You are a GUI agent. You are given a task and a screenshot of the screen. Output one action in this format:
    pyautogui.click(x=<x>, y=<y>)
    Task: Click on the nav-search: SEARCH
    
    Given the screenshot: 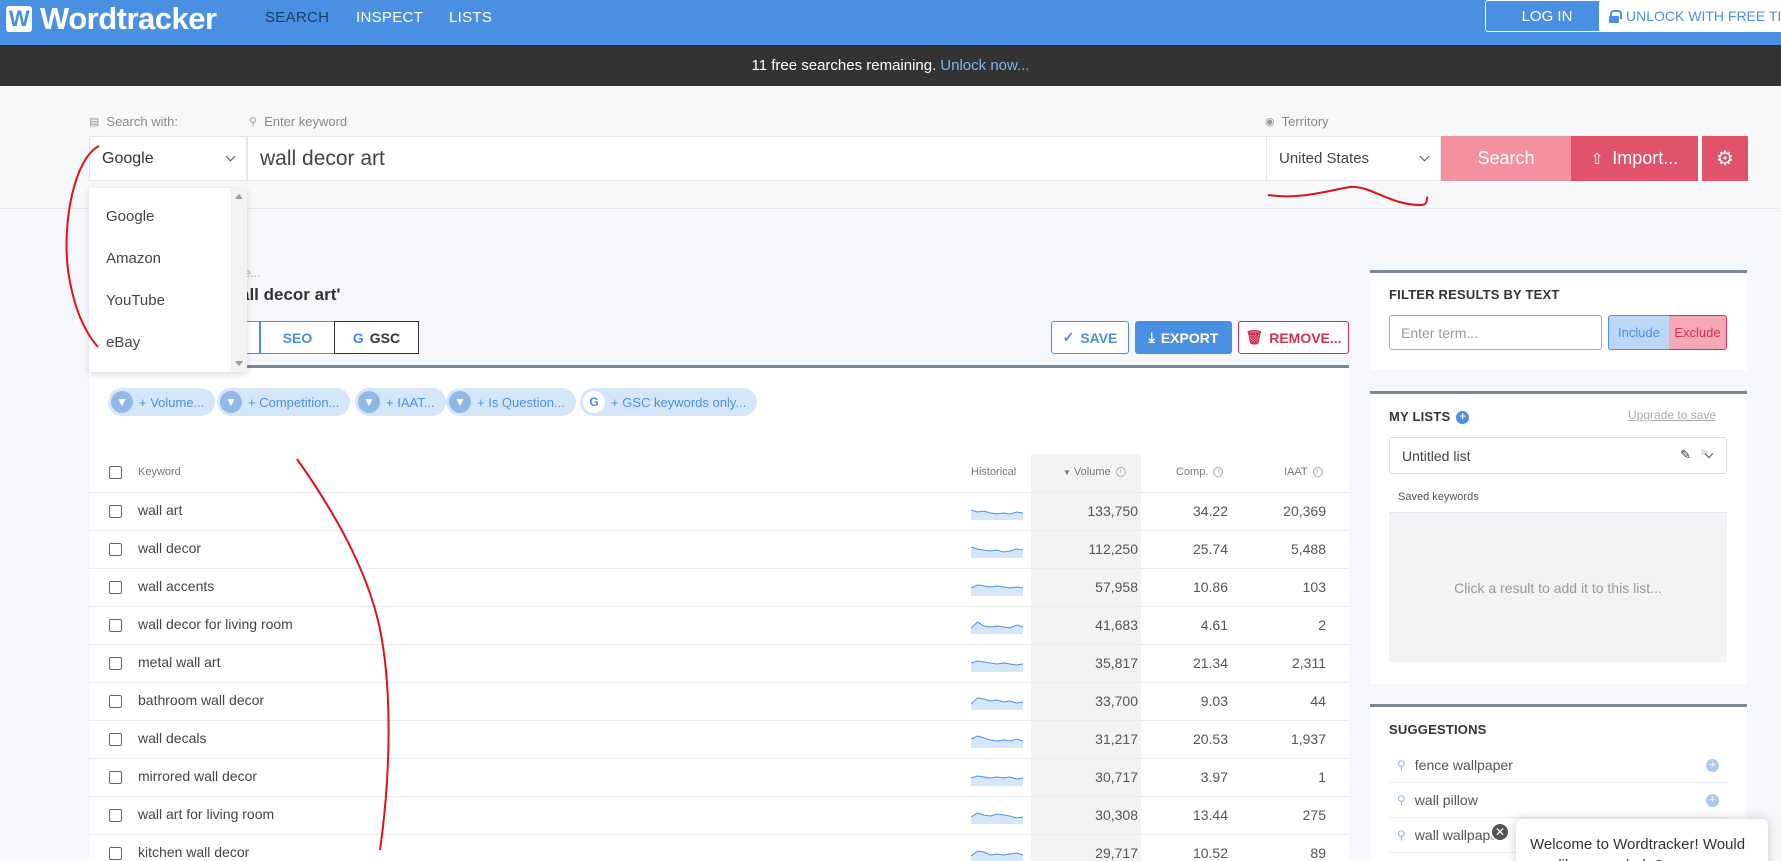 What is the action you would take?
    pyautogui.click(x=297, y=17)
    